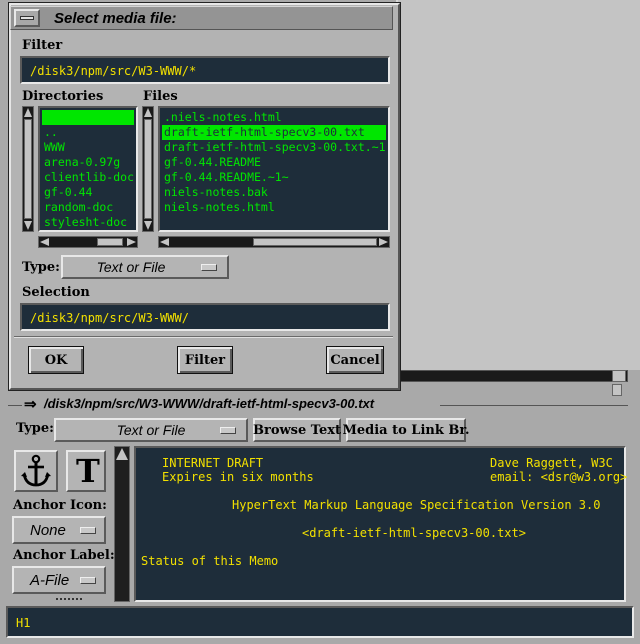  I want to click on selection-input-value: /disk3/npm/src/W3-WWW/, so click(109, 318).